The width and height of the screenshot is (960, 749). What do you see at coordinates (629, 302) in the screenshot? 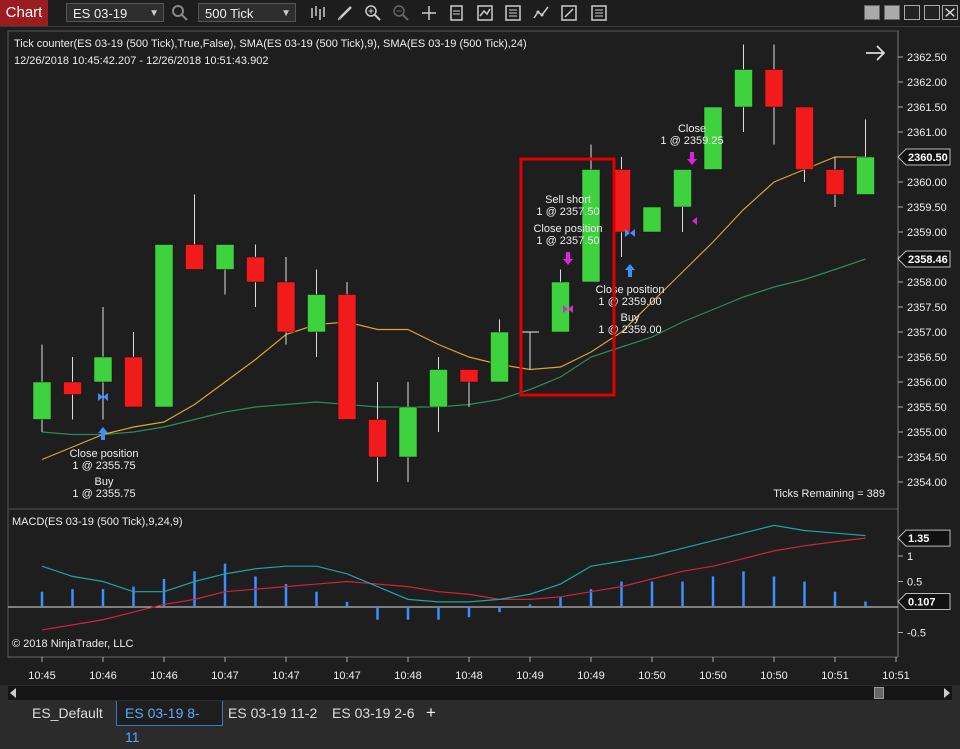
I see `annotation-close-price: 1 @ 2359.00` at bounding box center [629, 302].